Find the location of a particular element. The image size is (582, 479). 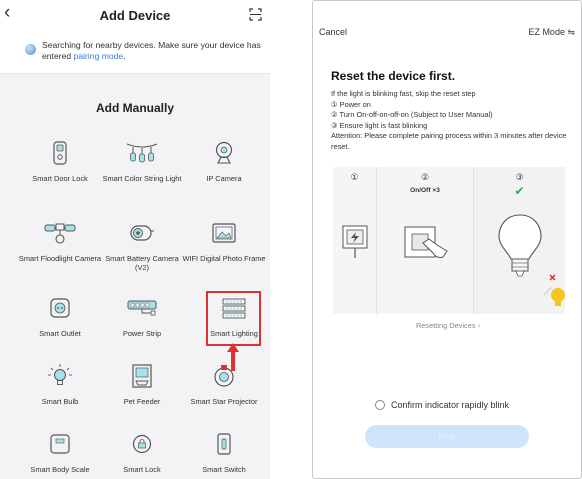

reset-heading: Reset the device first. is located at coordinates (393, 76).